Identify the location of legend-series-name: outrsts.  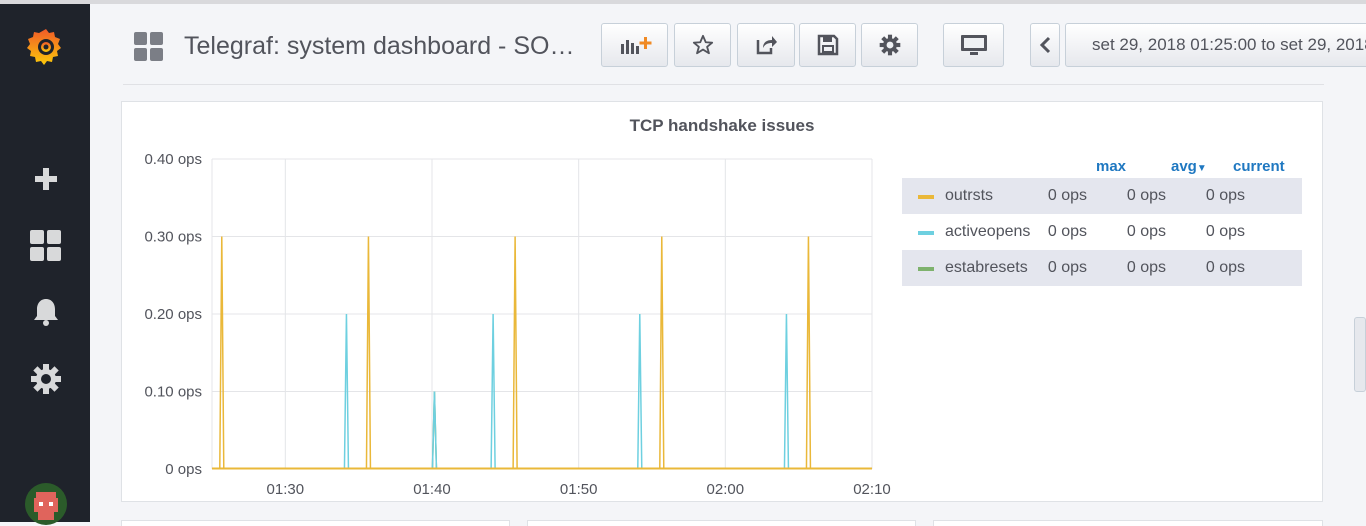
(969, 196).